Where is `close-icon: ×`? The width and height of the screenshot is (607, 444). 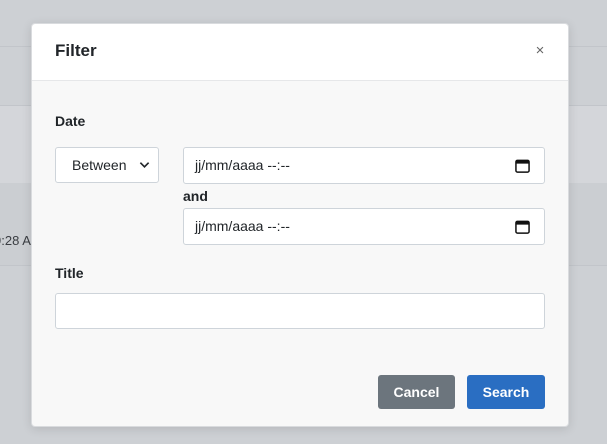
close-icon: × is located at coordinates (540, 51).